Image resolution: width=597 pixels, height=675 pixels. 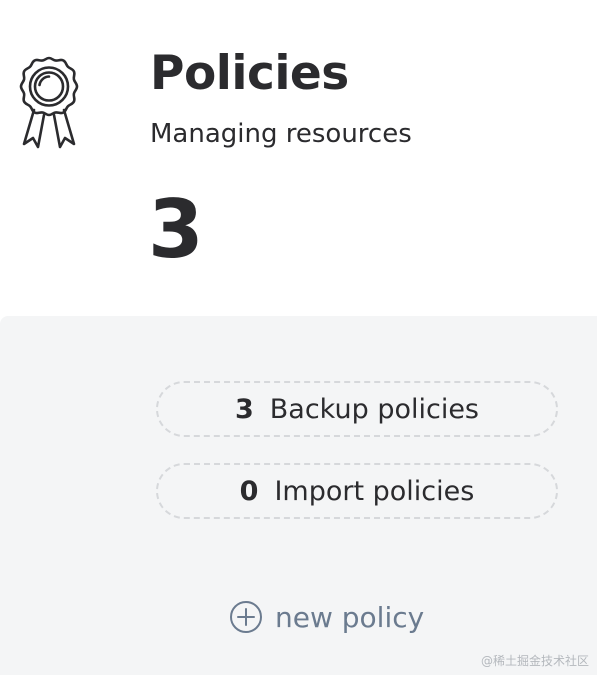 What do you see at coordinates (249, 491) in the screenshot?
I see `import-policies-count: 0` at bounding box center [249, 491].